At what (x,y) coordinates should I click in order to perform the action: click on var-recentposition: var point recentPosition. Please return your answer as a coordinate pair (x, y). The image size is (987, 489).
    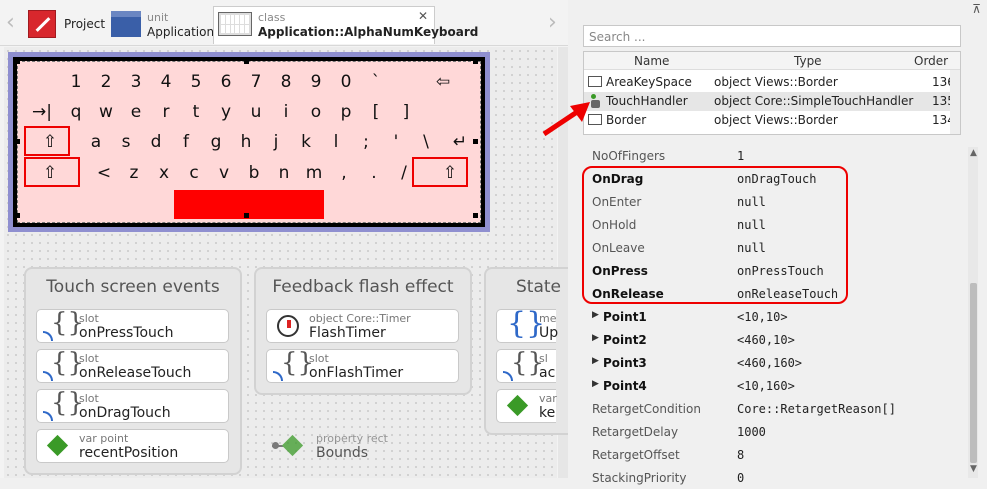
    Looking at the image, I should click on (132, 446).